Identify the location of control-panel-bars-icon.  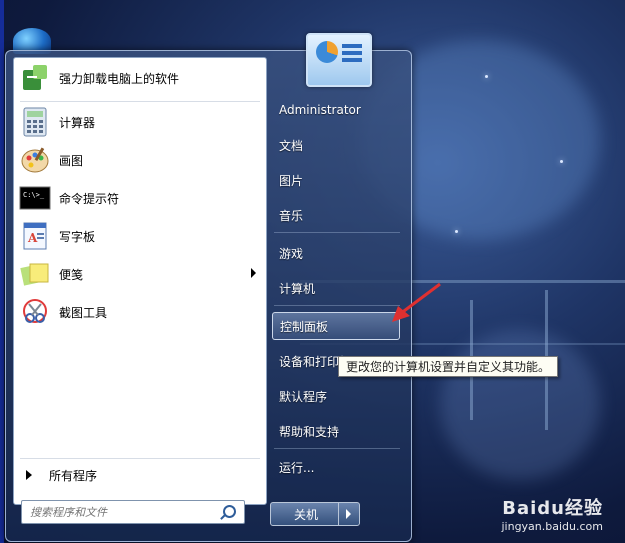
(352, 46).